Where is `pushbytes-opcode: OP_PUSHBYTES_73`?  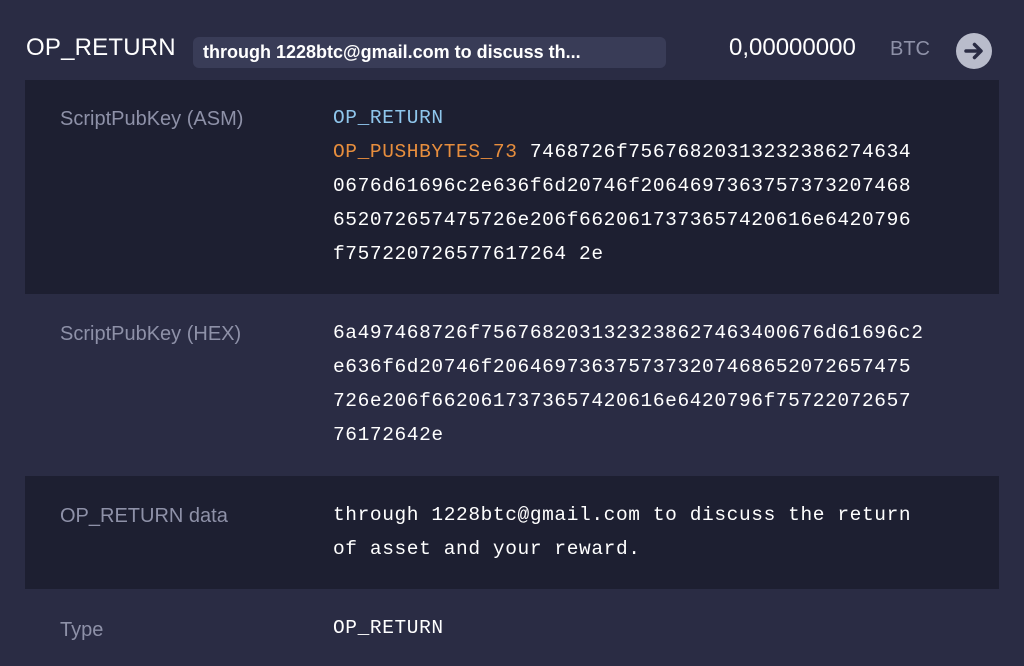
pushbytes-opcode: OP_PUSHBYTES_73 is located at coordinates (425, 152).